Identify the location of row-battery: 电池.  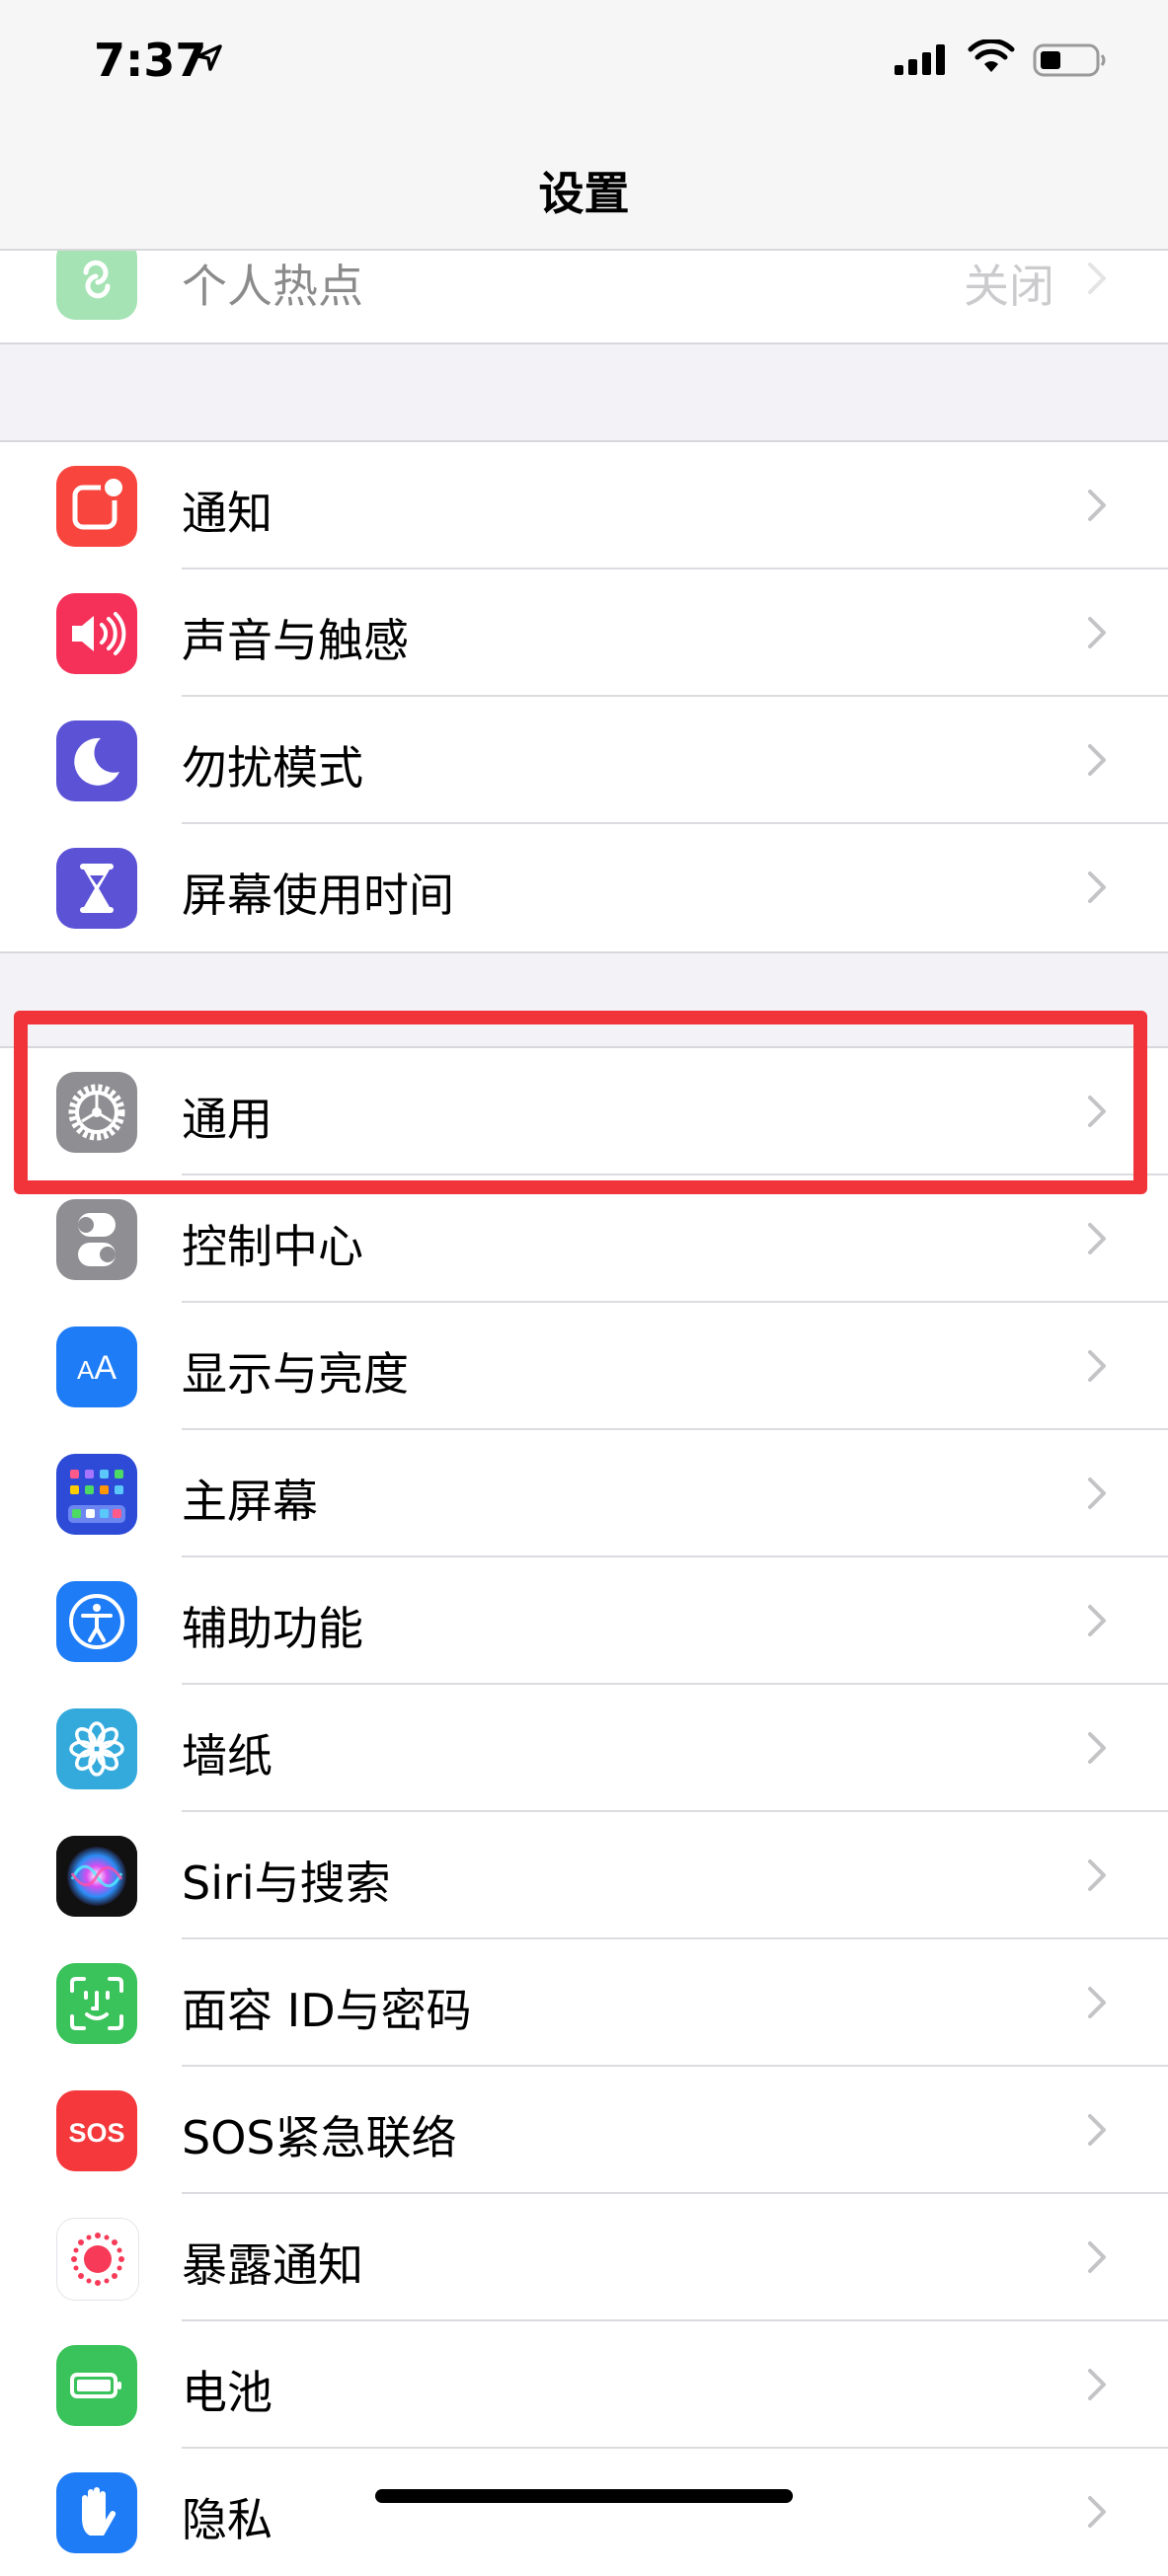
(584, 2385).